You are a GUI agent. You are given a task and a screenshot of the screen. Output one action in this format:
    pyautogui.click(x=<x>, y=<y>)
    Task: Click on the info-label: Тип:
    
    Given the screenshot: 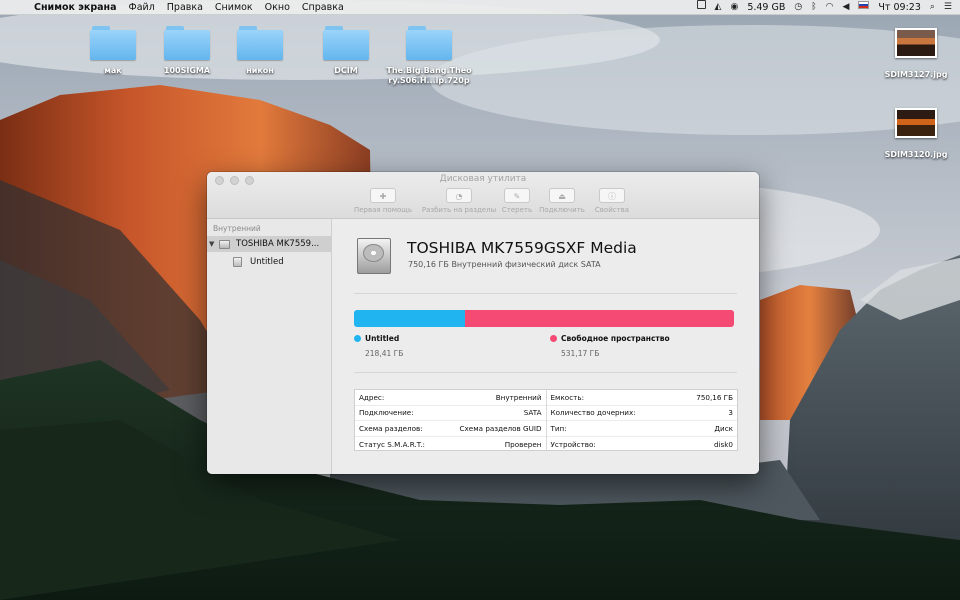 What is the action you would take?
    pyautogui.click(x=558, y=428)
    